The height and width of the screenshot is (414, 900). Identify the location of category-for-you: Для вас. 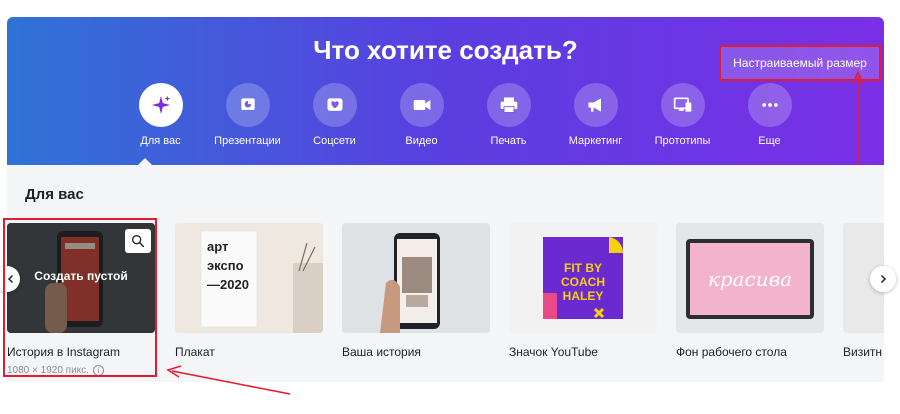
(160, 124).